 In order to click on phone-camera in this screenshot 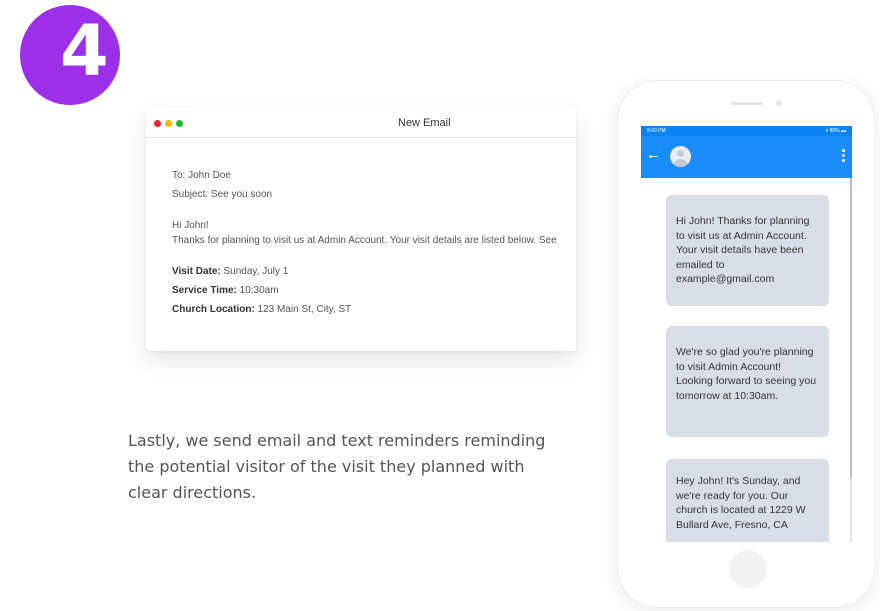, I will do `click(779, 103)`.